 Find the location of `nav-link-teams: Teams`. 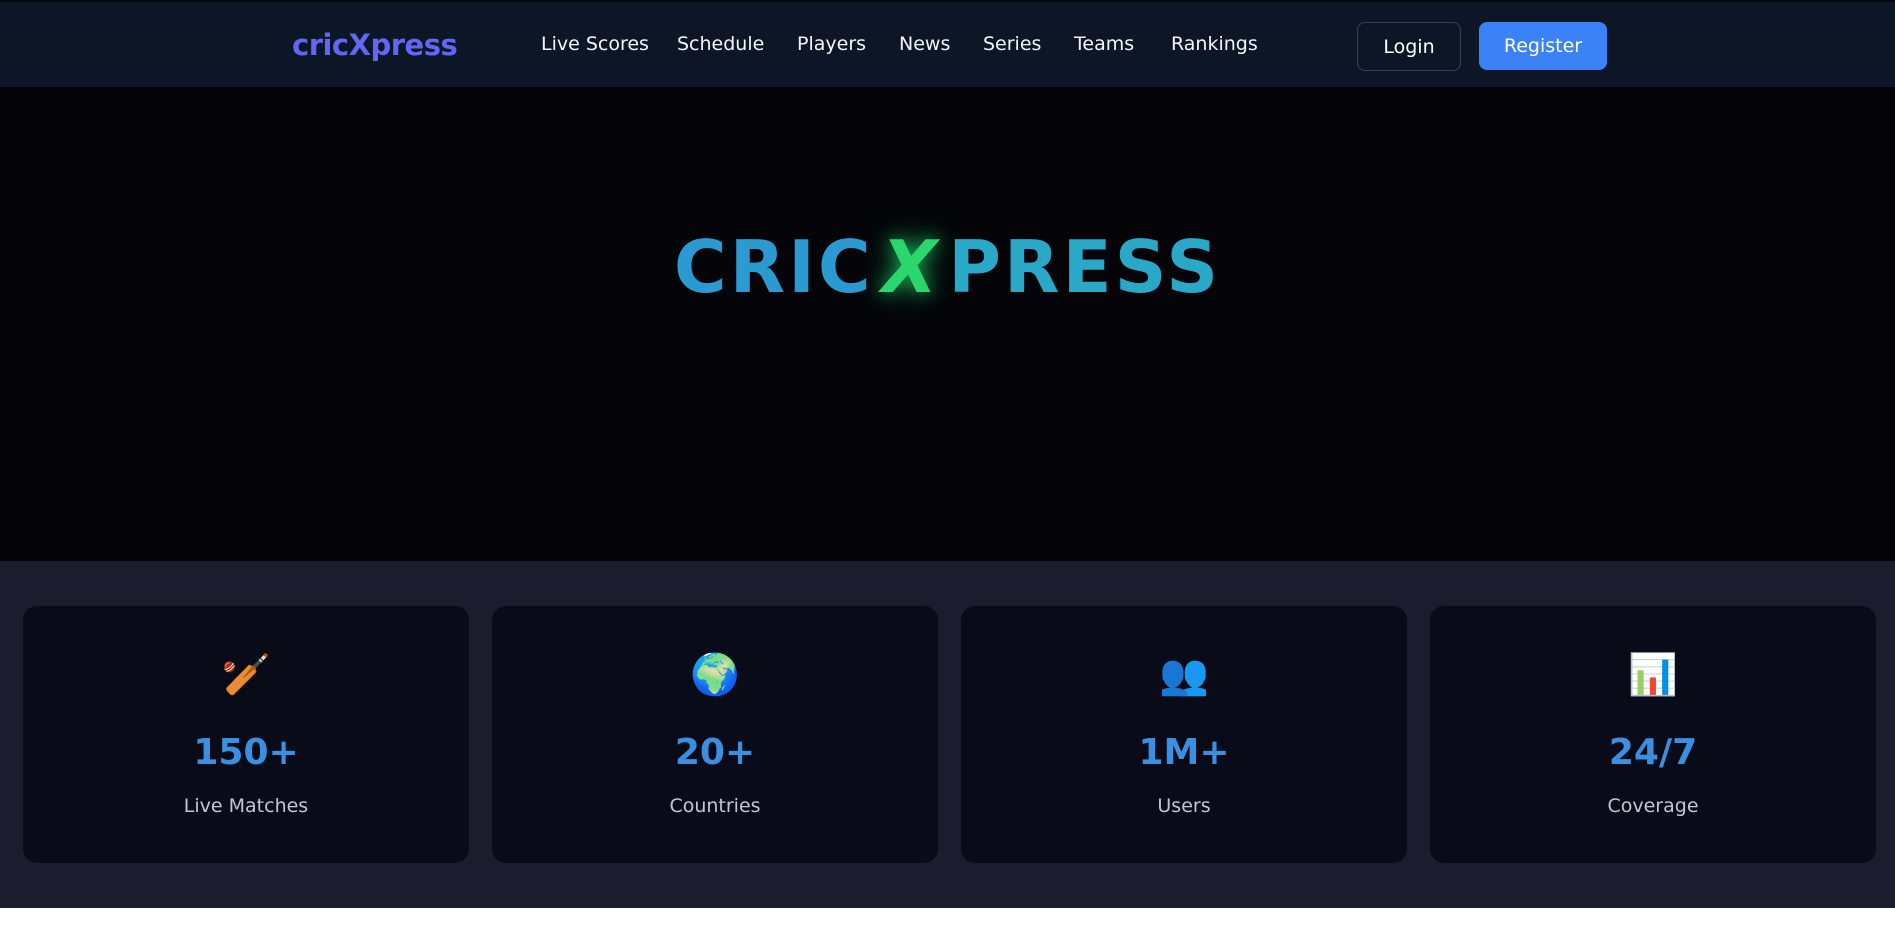

nav-link-teams: Teams is located at coordinates (1104, 44).